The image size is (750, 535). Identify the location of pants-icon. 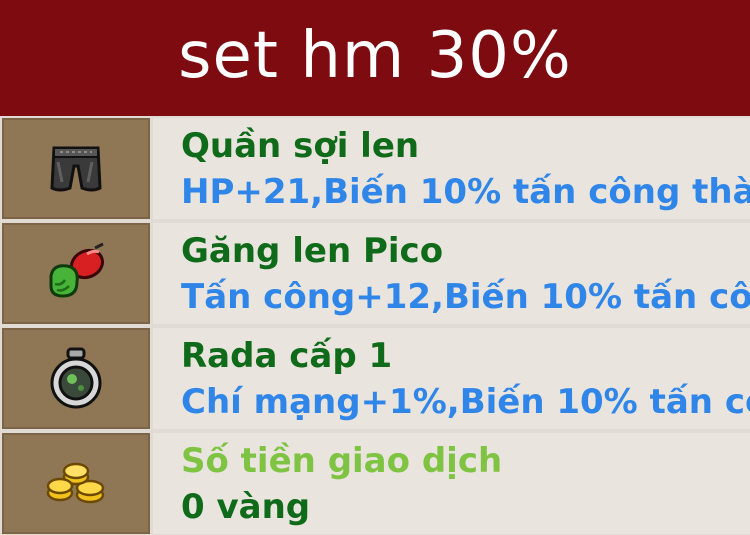
(76, 168).